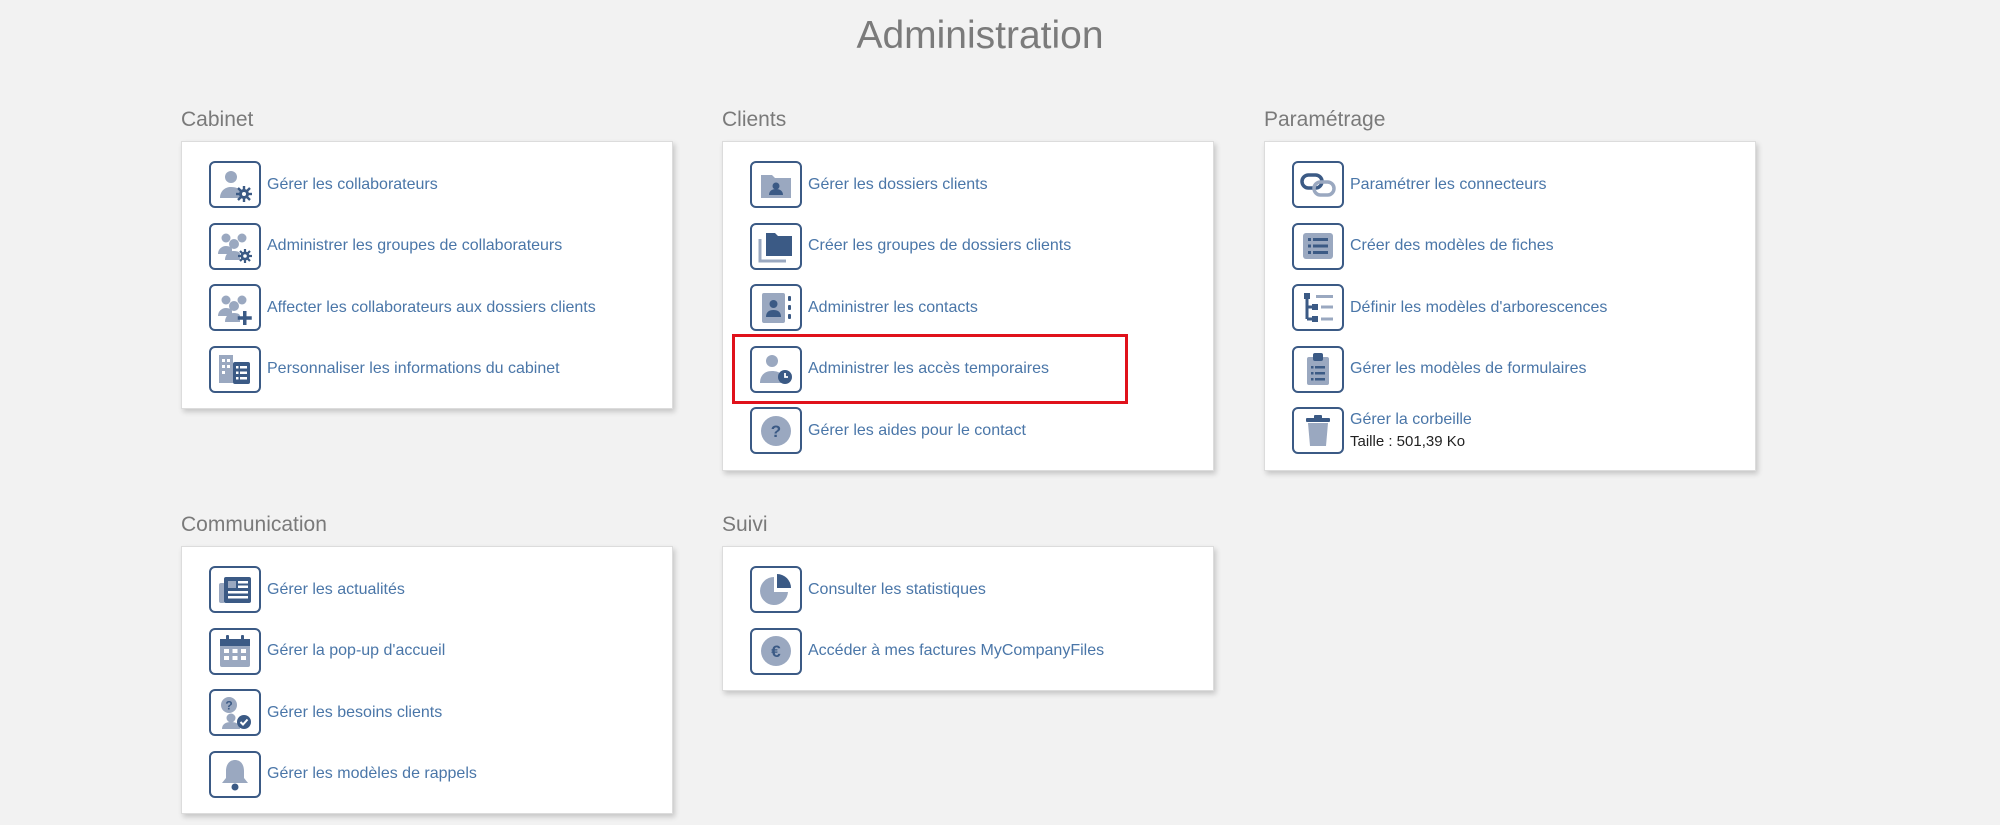 The image size is (2000, 825). Describe the element at coordinates (1318, 246) in the screenshot. I see `list-card-icon` at that location.